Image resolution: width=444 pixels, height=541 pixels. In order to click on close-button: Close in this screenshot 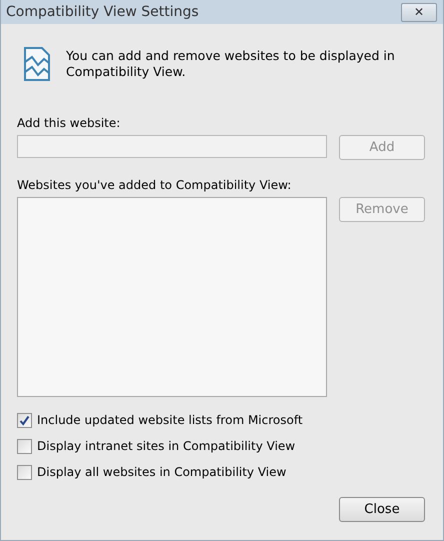, I will do `click(382, 509)`.